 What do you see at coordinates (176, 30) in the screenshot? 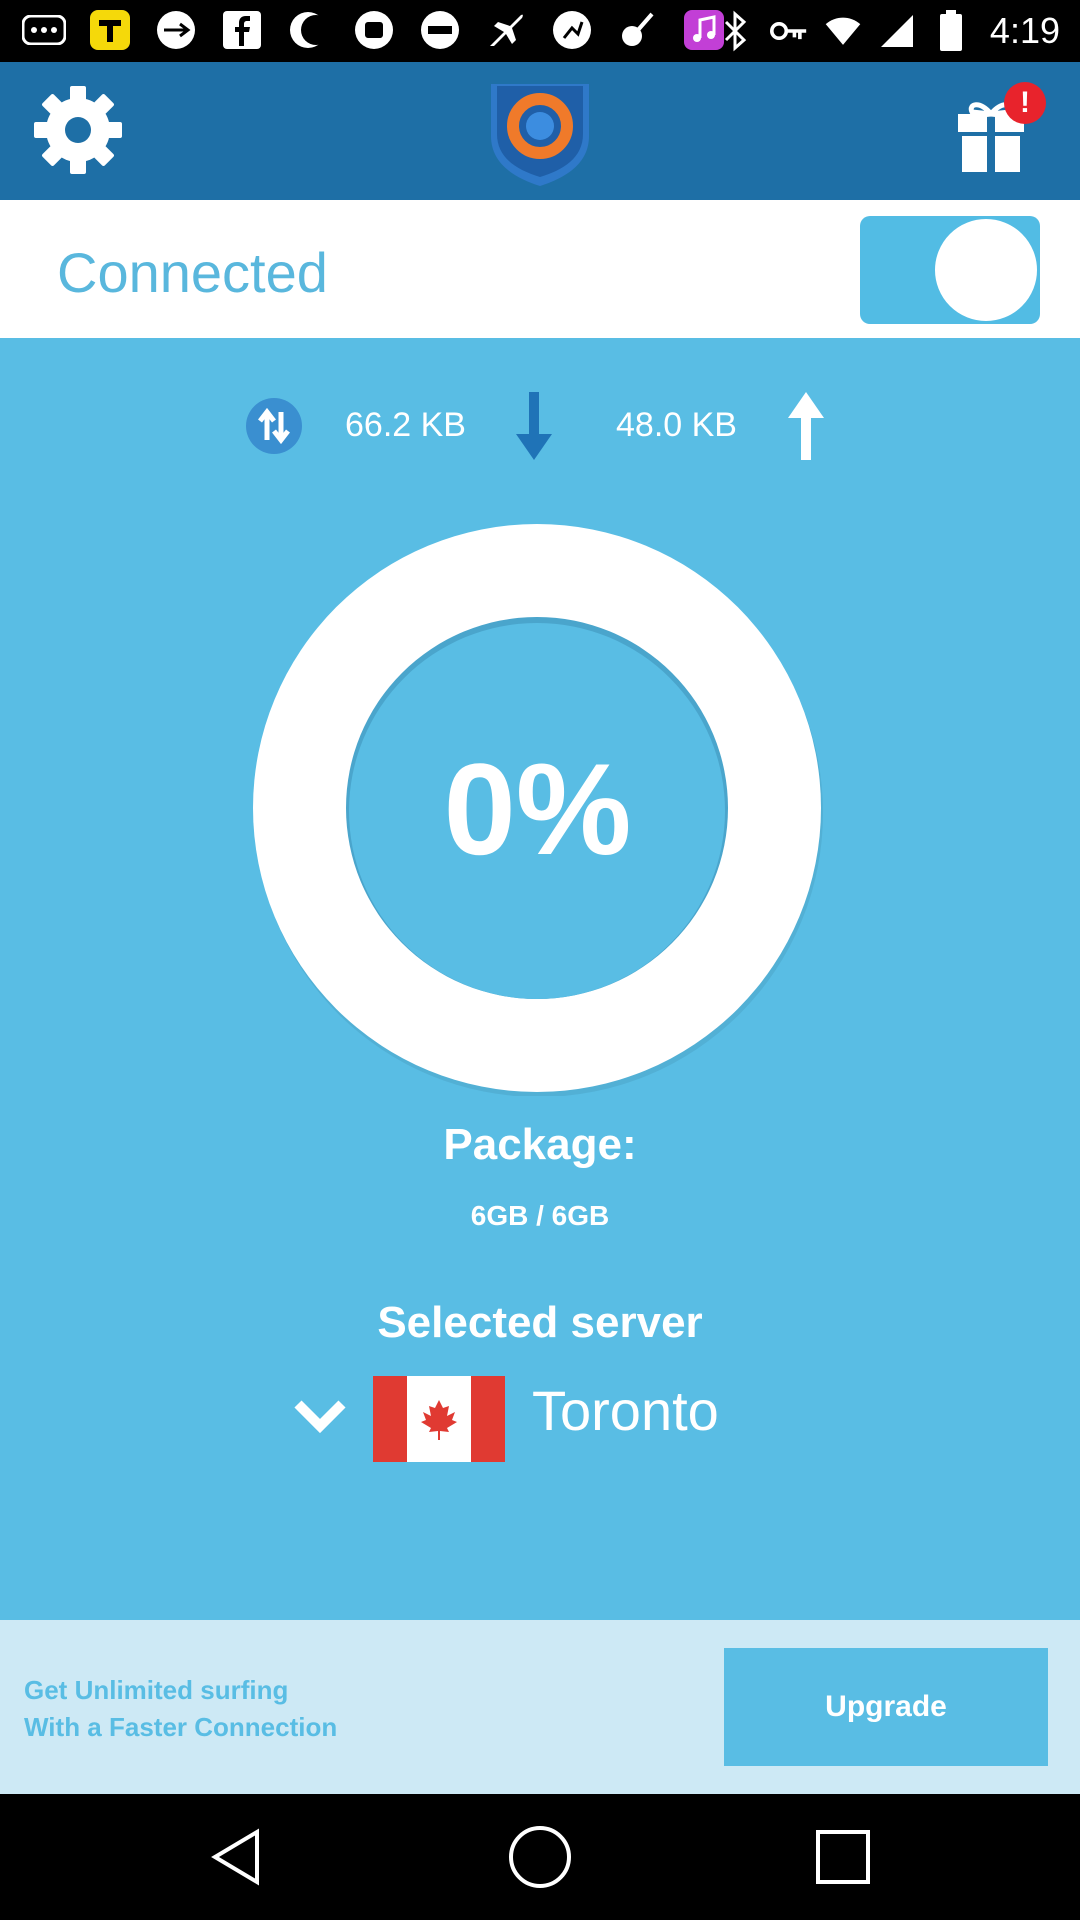
I see `usb-icon` at bounding box center [176, 30].